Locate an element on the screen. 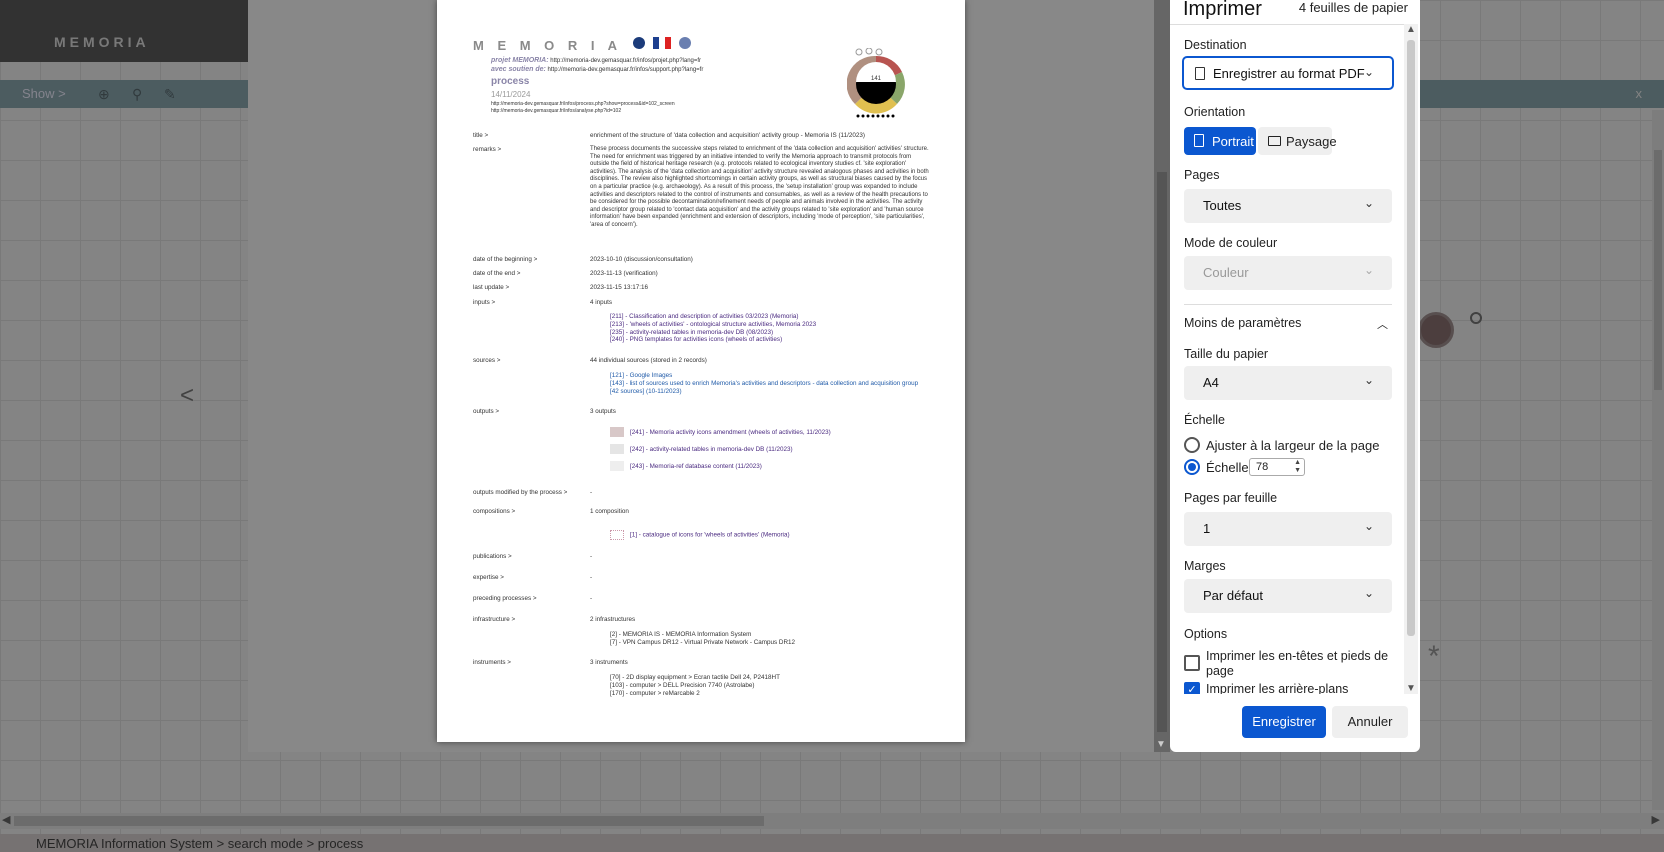 Image resolution: width=1664 pixels, height=852 pixels. pages-per-sheet-select: 1 ⌄ is located at coordinates (1288, 529).